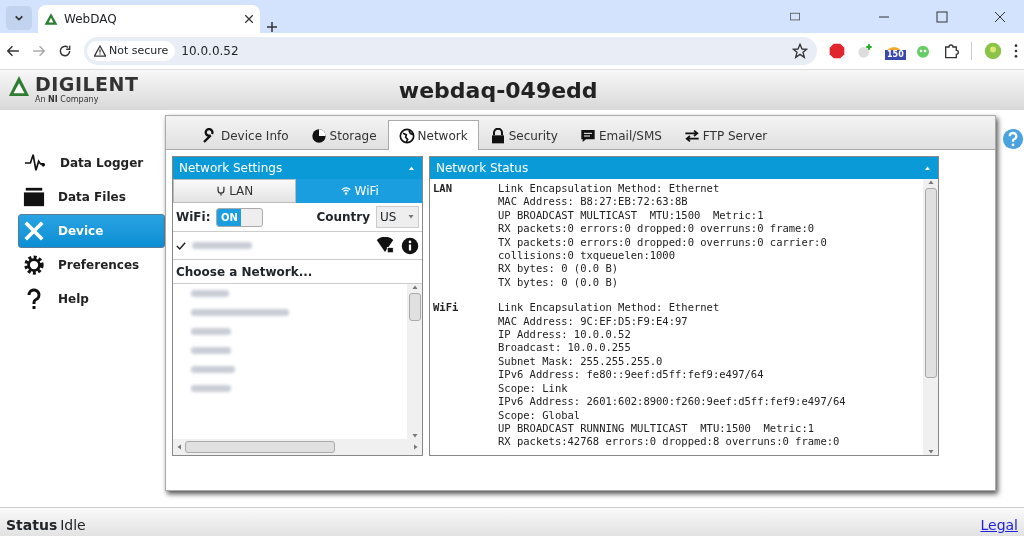 The image size is (1024, 536). What do you see at coordinates (565, 335) in the screenshot?
I see `status-line: IP Address: 10.0.0.52` at bounding box center [565, 335].